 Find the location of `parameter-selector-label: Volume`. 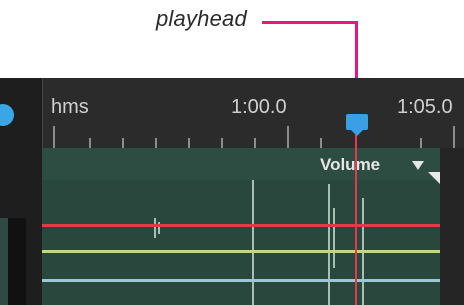

parameter-selector-label: Volume is located at coordinates (350, 165).